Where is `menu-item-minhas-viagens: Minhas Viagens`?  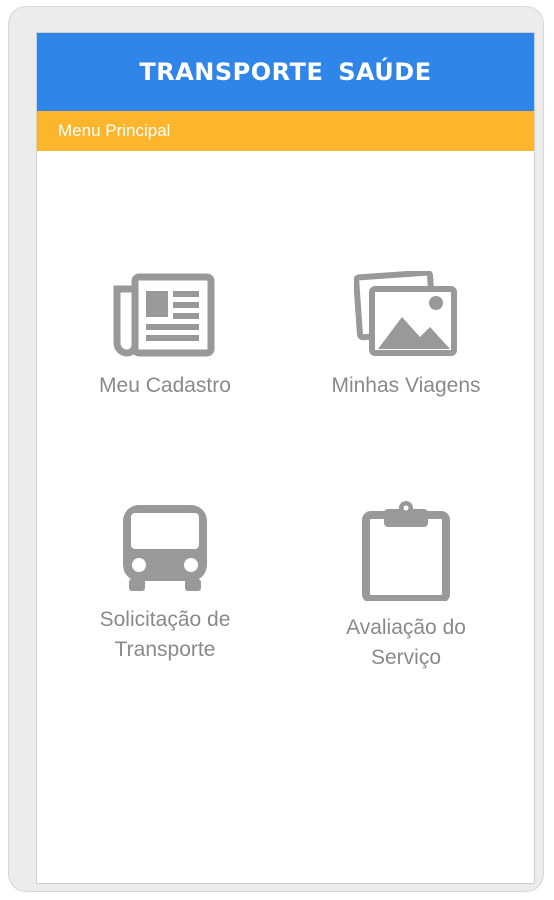 menu-item-minhas-viagens: Minhas Viagens is located at coordinates (406, 336).